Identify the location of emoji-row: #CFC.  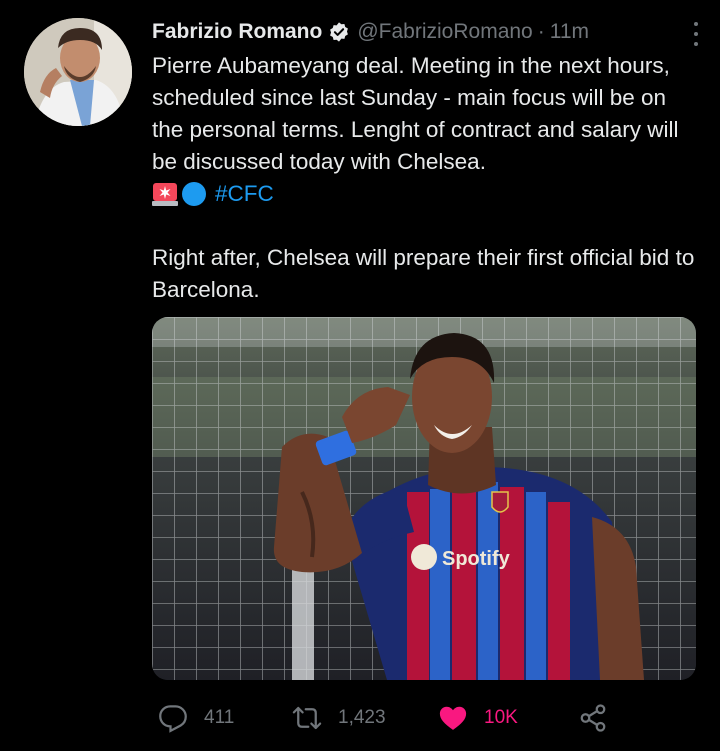
(426, 194).